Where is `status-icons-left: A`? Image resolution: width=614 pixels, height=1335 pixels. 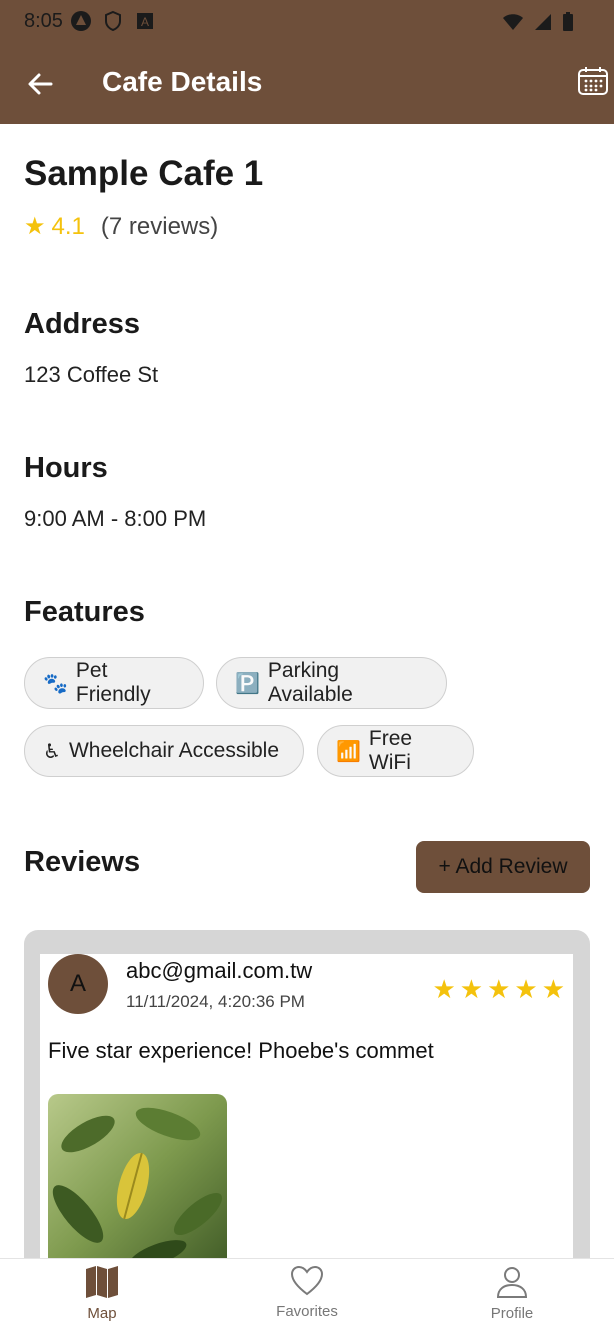 status-icons-left: A is located at coordinates (113, 21).